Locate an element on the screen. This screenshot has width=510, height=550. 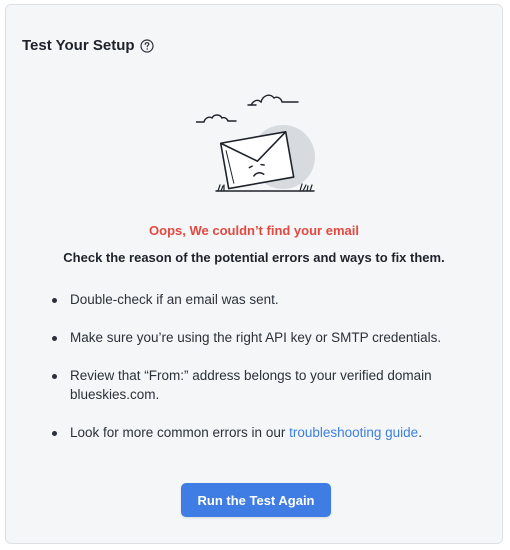
sad-envelope-illustration is located at coordinates (260, 142).